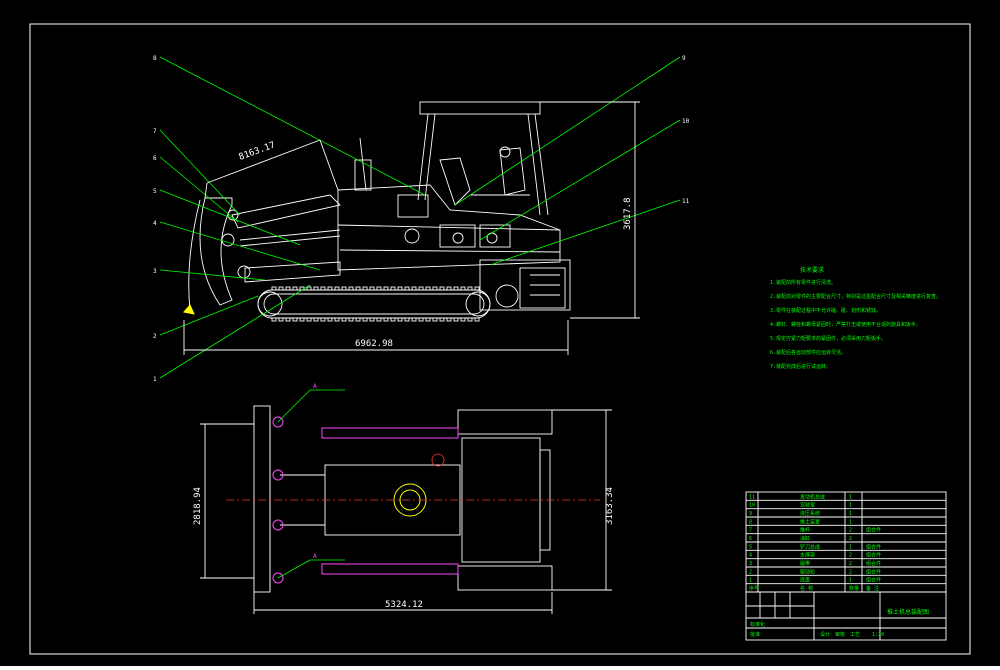 Image resolution: width=1000 pixels, height=670 pixels. I want to click on bom-cell-name: 铲刀总成, so click(810, 546).